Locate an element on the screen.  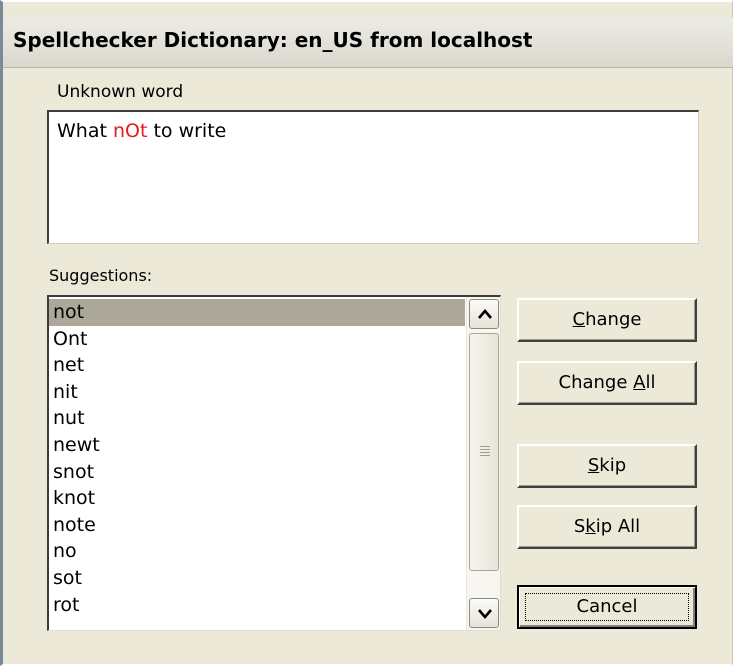
misspelled-word: nOt is located at coordinates (130, 131).